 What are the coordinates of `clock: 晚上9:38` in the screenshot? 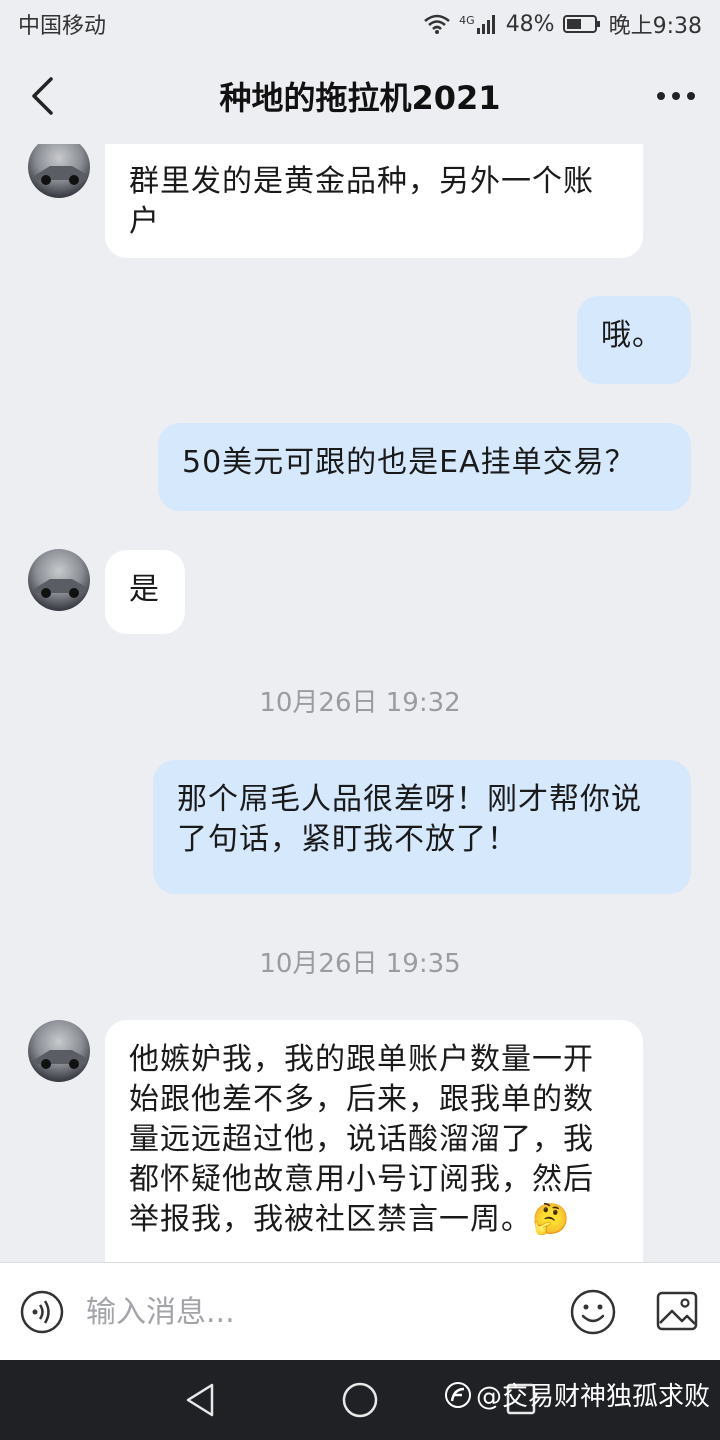 It's located at (655, 26).